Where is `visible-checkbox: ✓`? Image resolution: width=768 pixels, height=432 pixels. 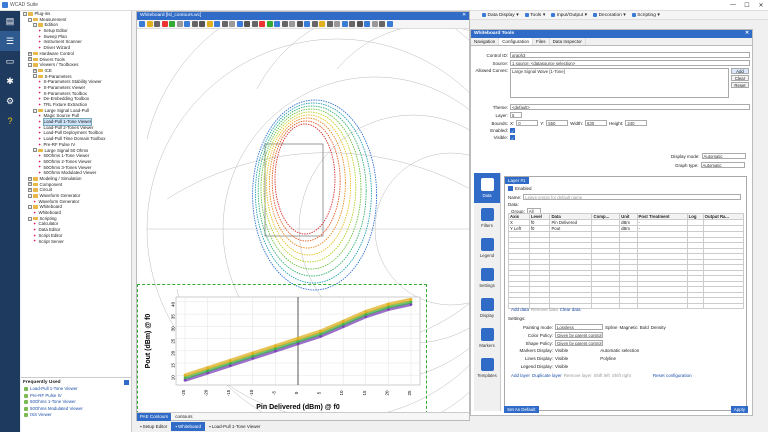
visible-checkbox: ✓ is located at coordinates (512, 138).